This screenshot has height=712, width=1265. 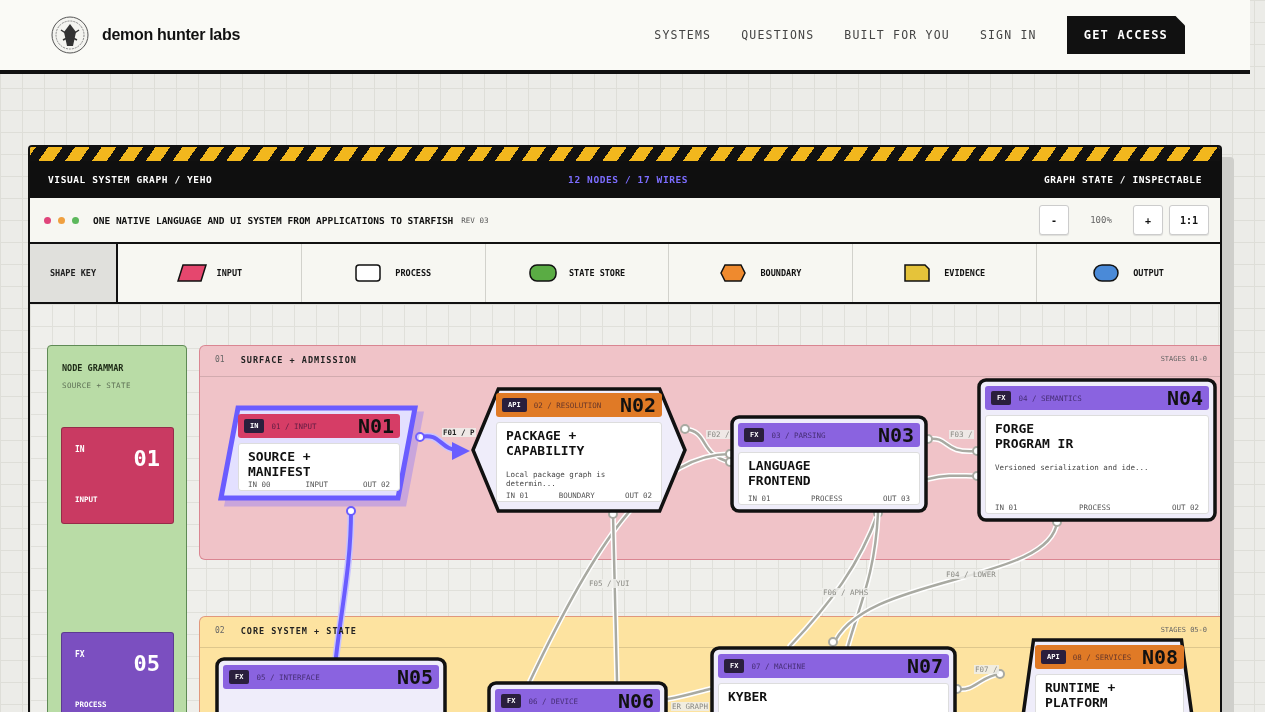 I want to click on node-id: N06, so click(x=635, y=700).